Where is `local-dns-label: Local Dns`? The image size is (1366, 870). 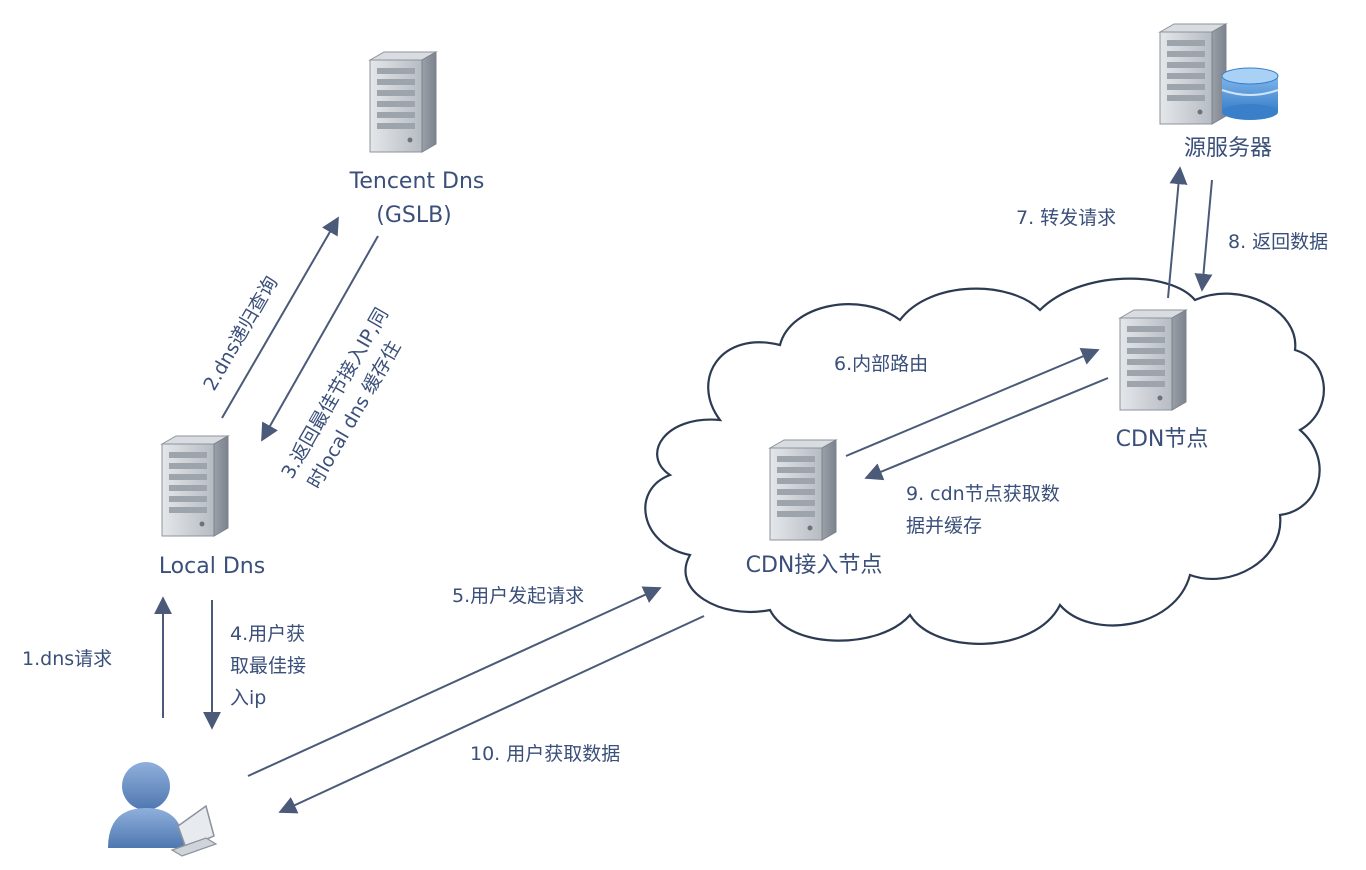
local-dns-label: Local Dns is located at coordinates (212, 566).